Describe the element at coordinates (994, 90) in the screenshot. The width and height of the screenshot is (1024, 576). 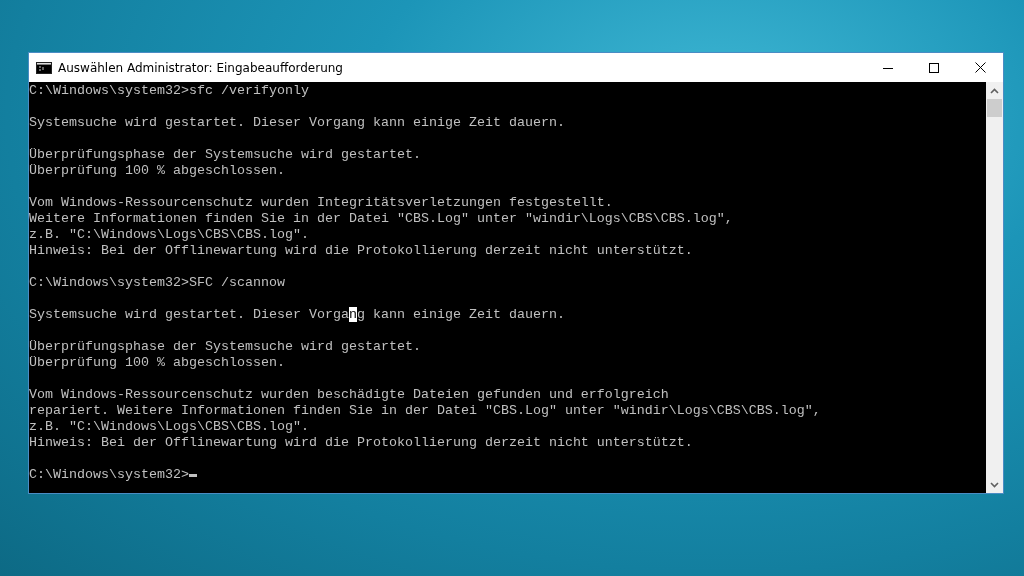
I see `chevron-up-icon` at that location.